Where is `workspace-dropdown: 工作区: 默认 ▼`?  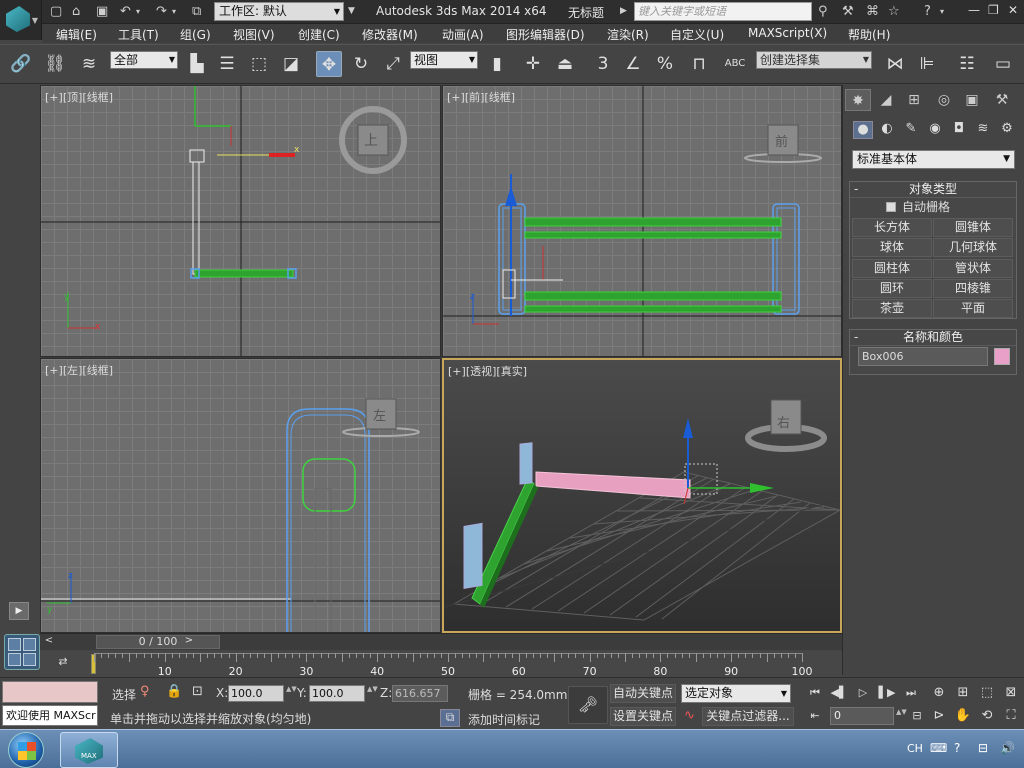
workspace-dropdown: 工作区: 默认 ▼ is located at coordinates (279, 11).